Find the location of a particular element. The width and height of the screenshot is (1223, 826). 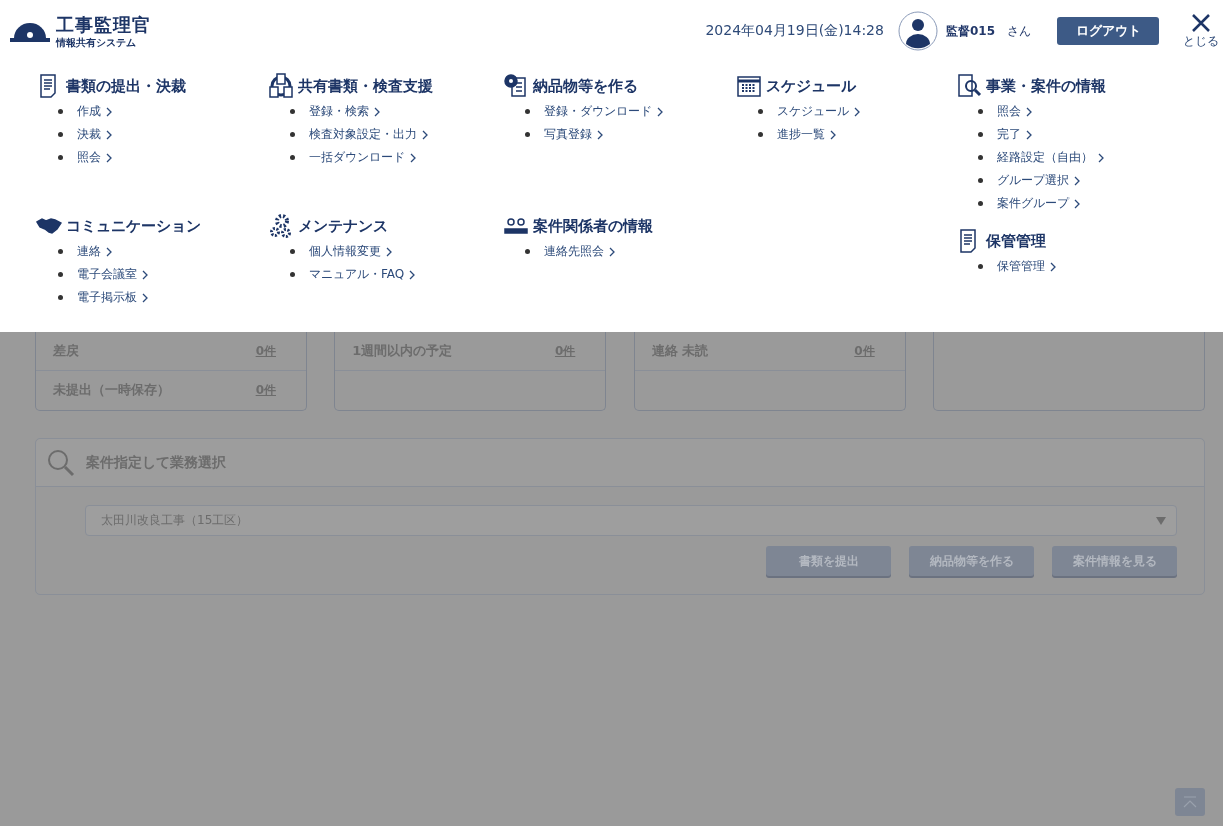

menu-link: 経路設定（自由） is located at coordinates (1092, 157).